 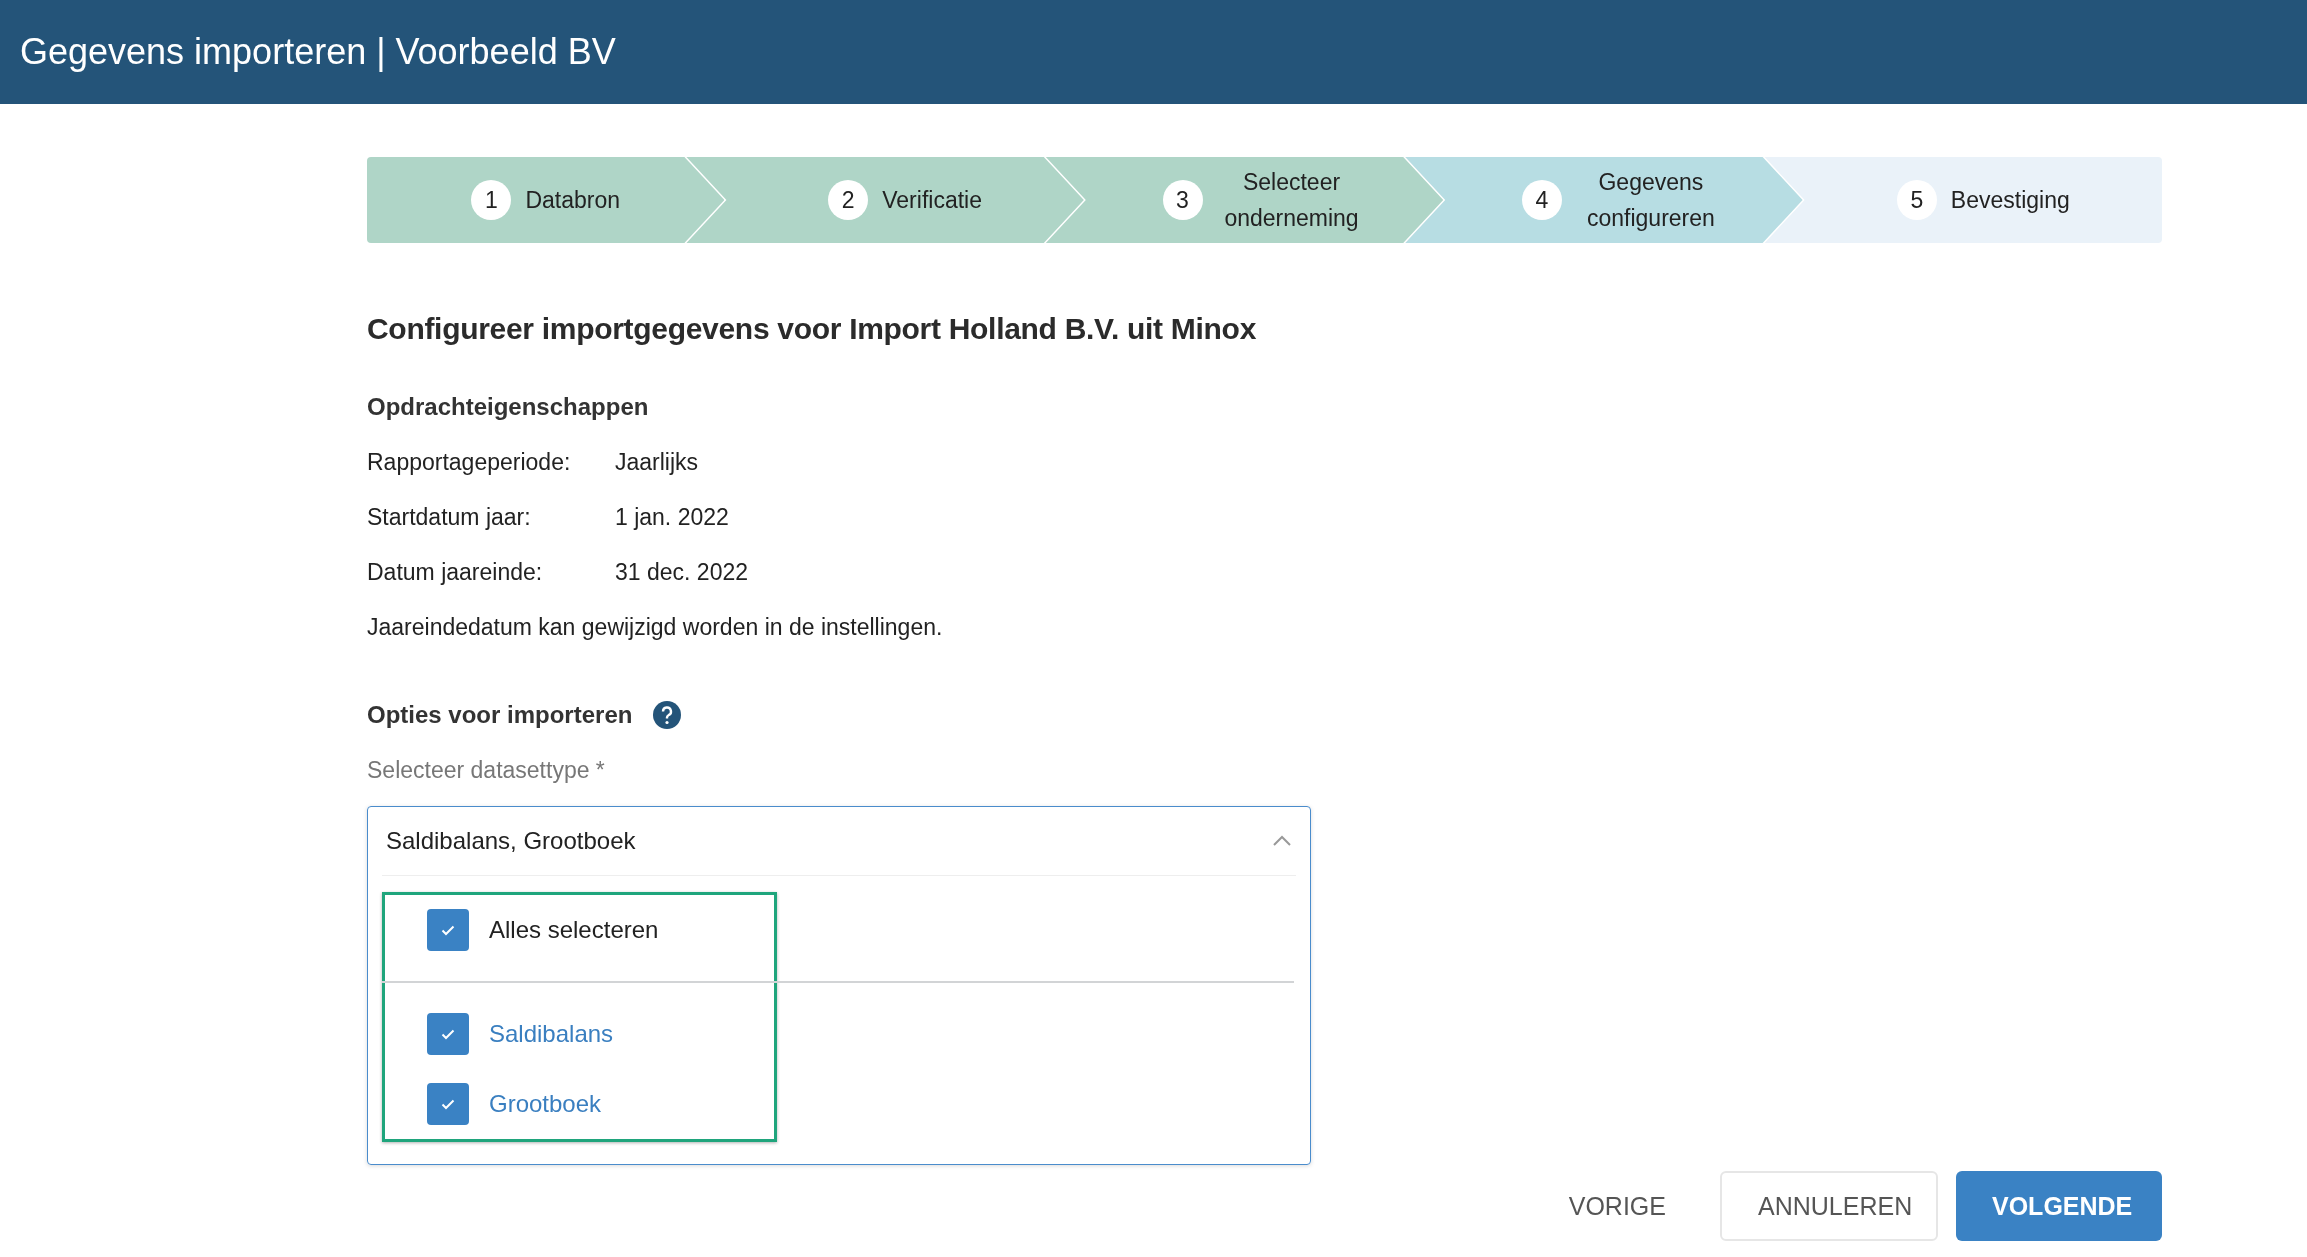 I want to click on step-label: Selecteer onderneming, so click(x=1291, y=200).